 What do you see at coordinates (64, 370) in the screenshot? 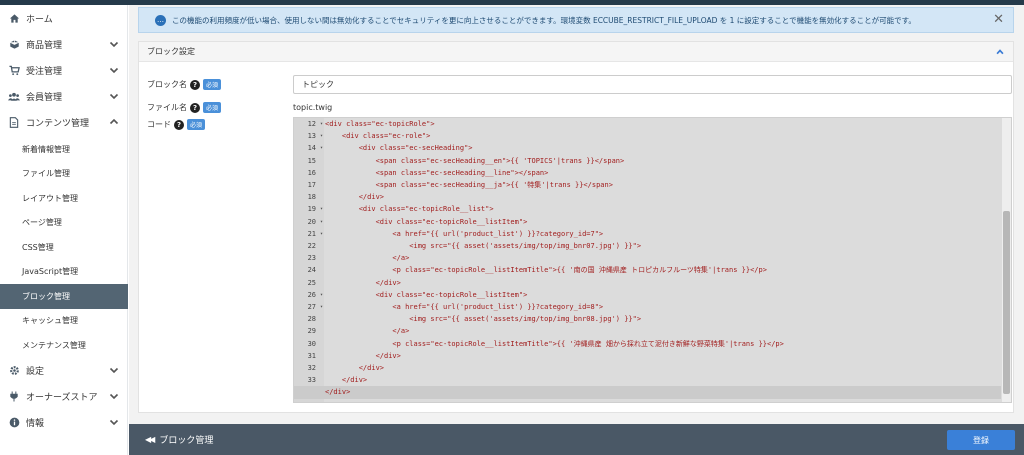
I see `sidebar-item-settings: 設定` at bounding box center [64, 370].